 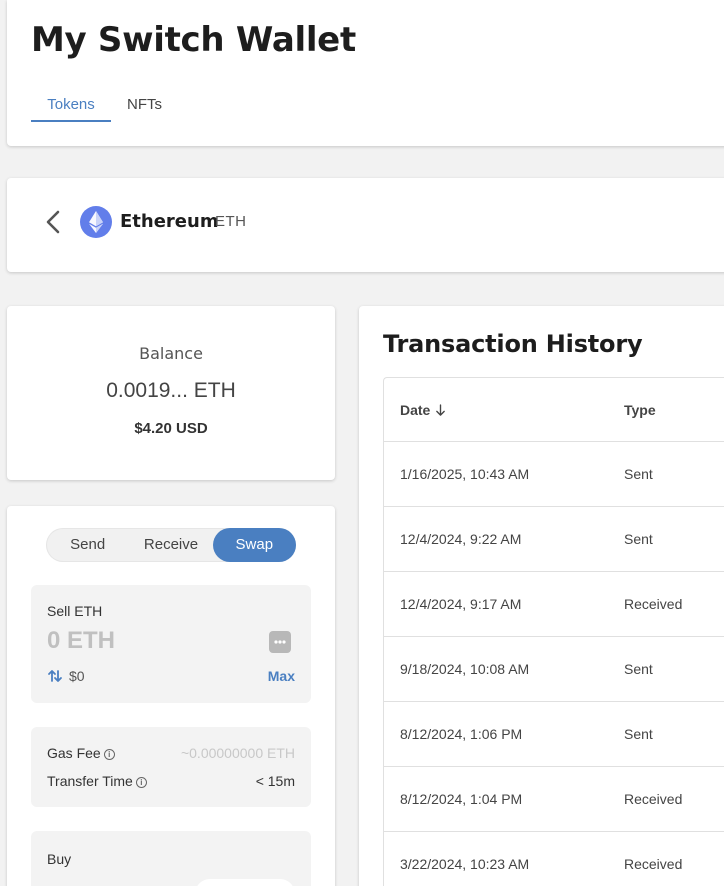 I want to click on table-row: 12/4/2024, 9:22 AM Sent, so click(x=554, y=539).